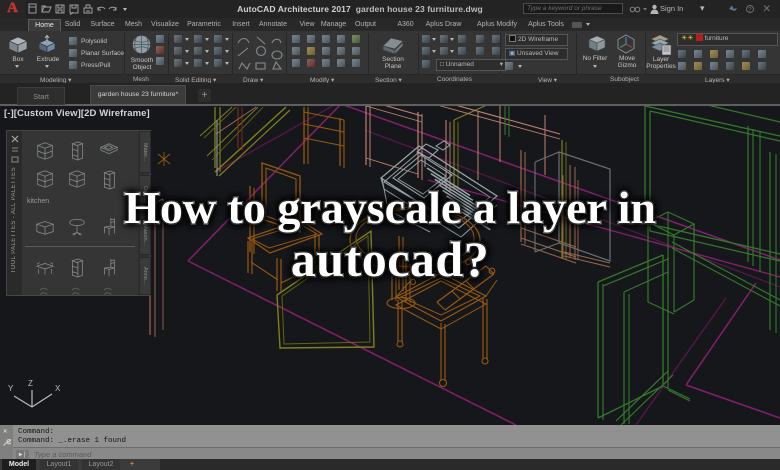  What do you see at coordinates (30, 383) in the screenshot?
I see `svg-text: Z` at bounding box center [30, 383].